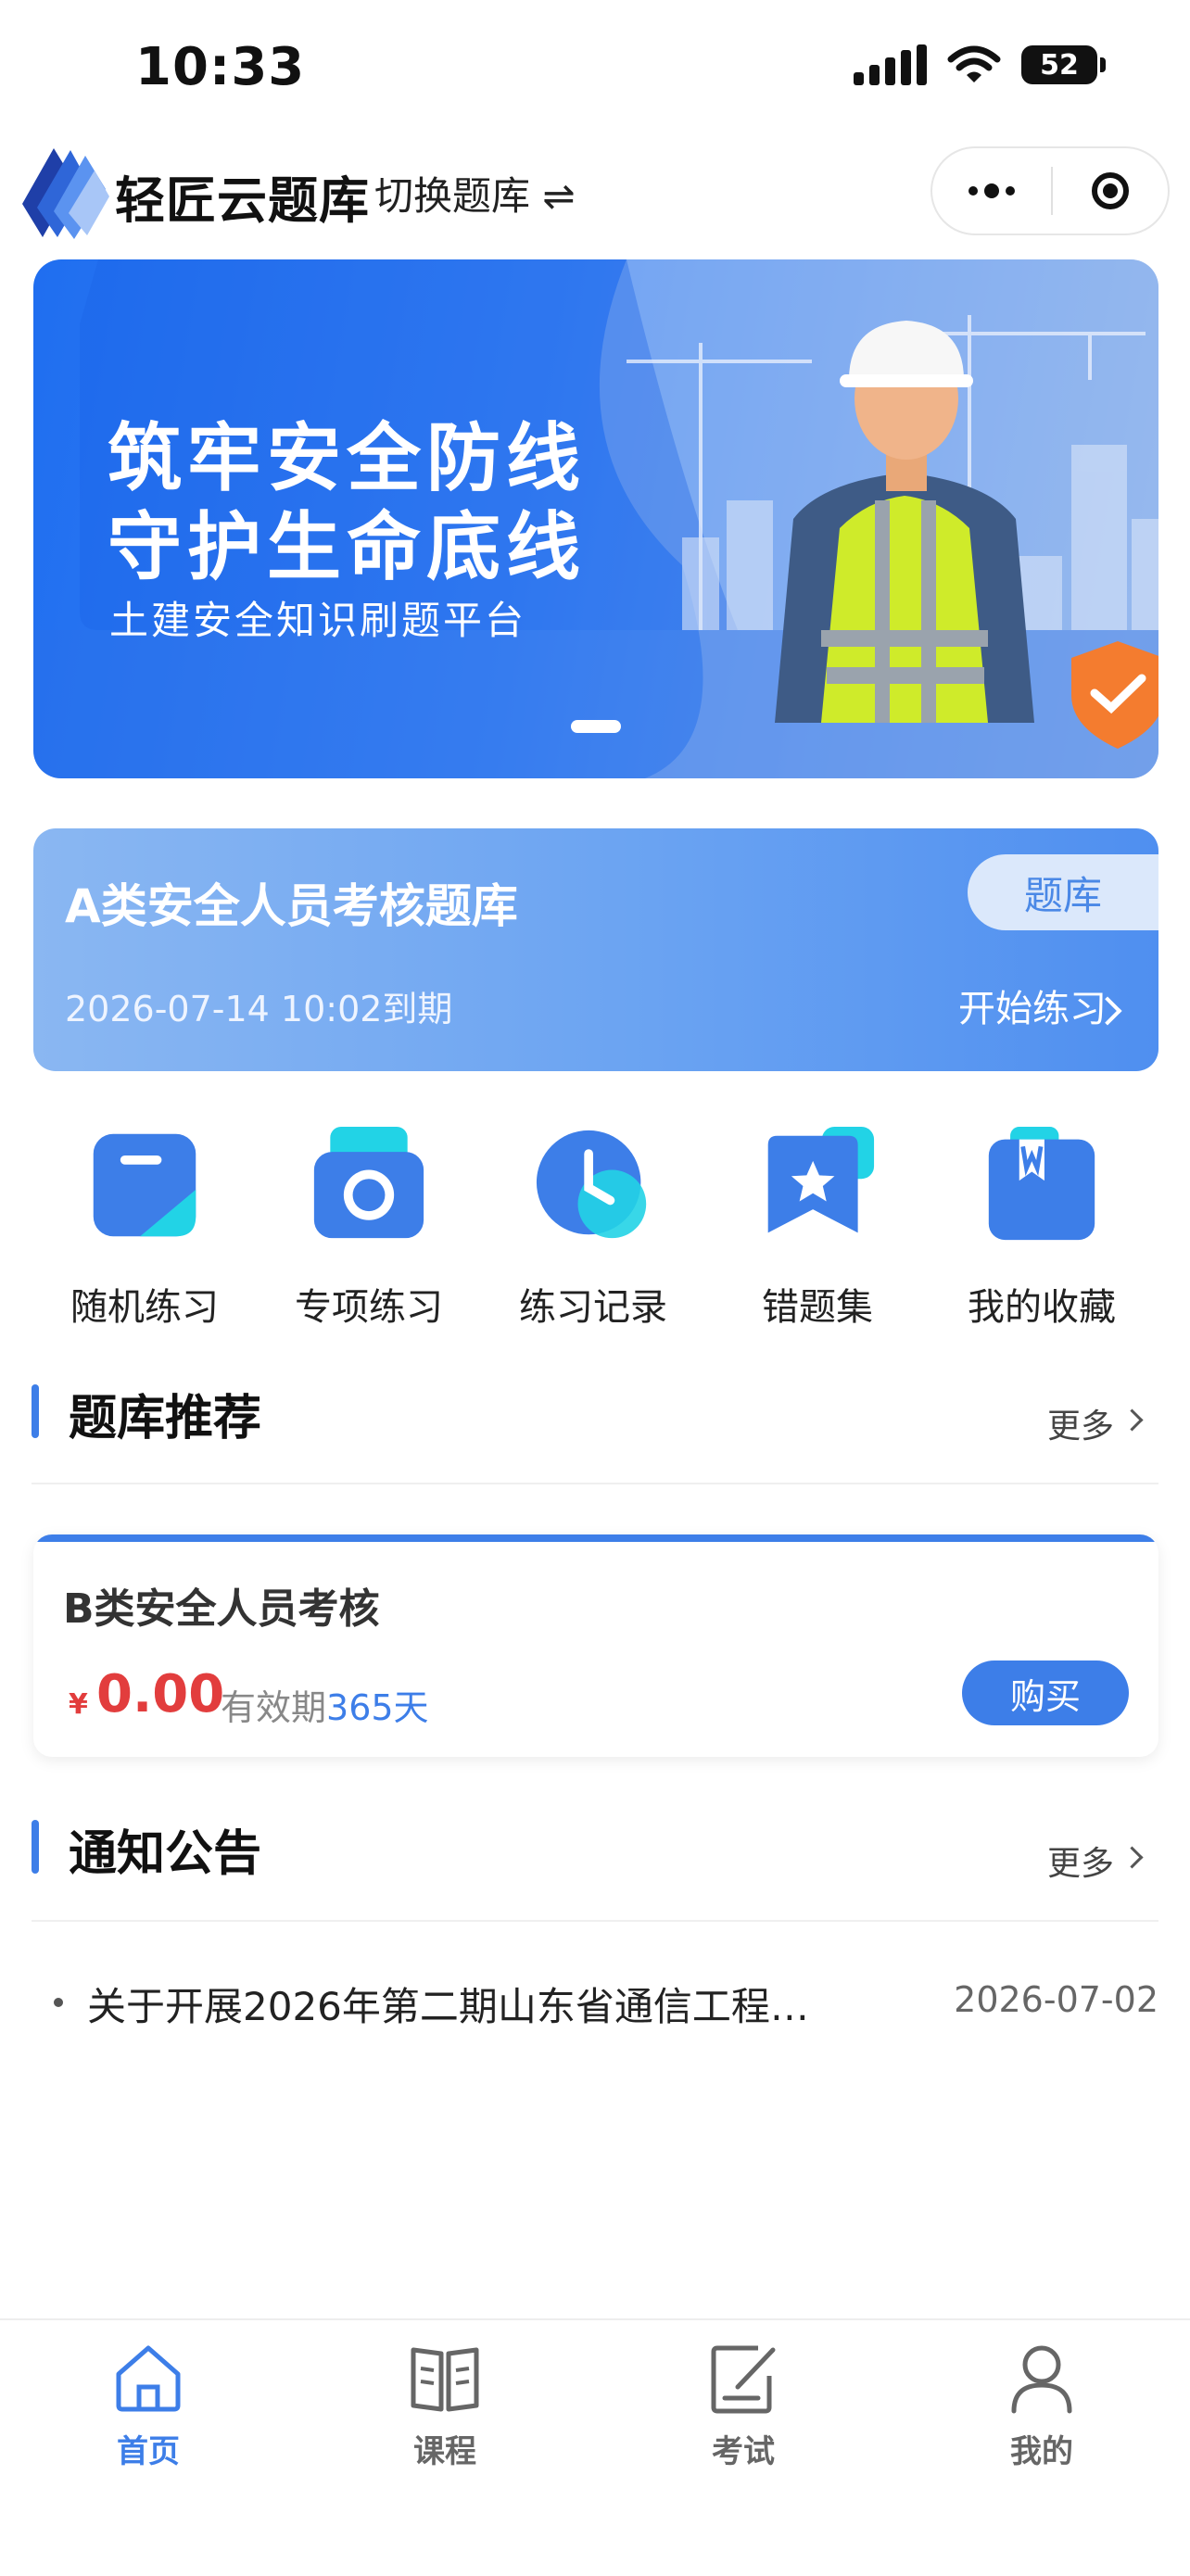  What do you see at coordinates (743, 2451) in the screenshot?
I see `tab-label: 考试` at bounding box center [743, 2451].